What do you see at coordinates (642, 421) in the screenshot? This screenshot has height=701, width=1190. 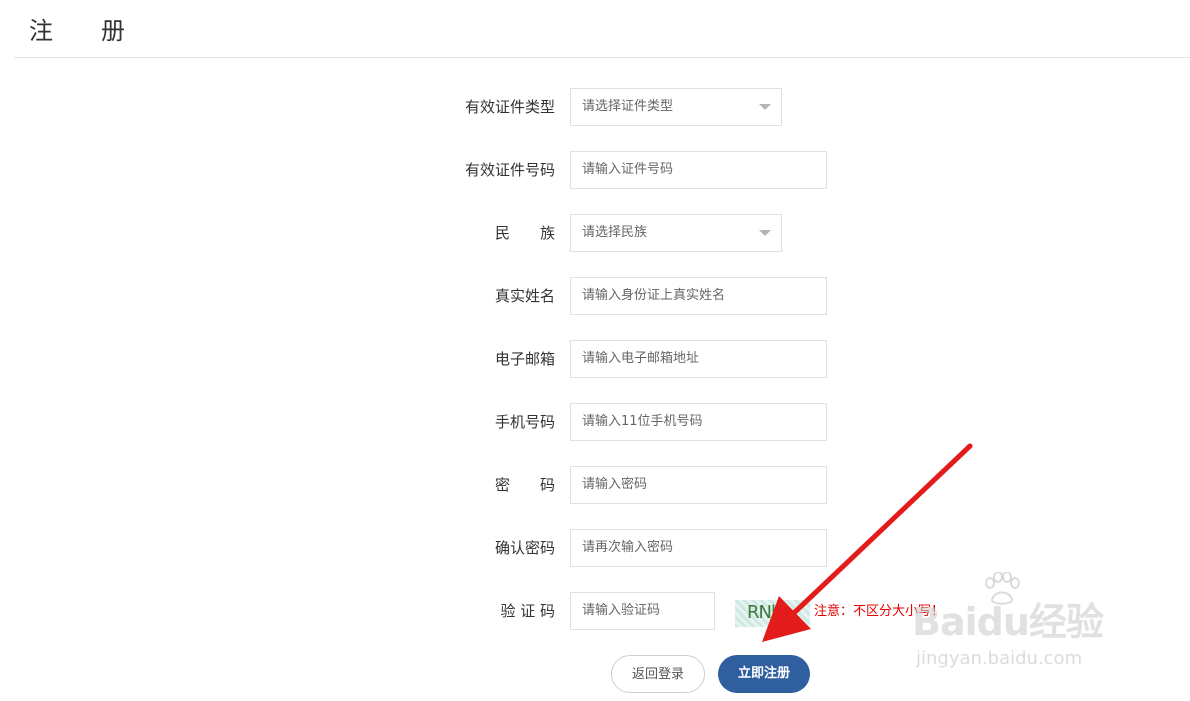 I see `phone-placeholder: 请输入11位手机号码` at bounding box center [642, 421].